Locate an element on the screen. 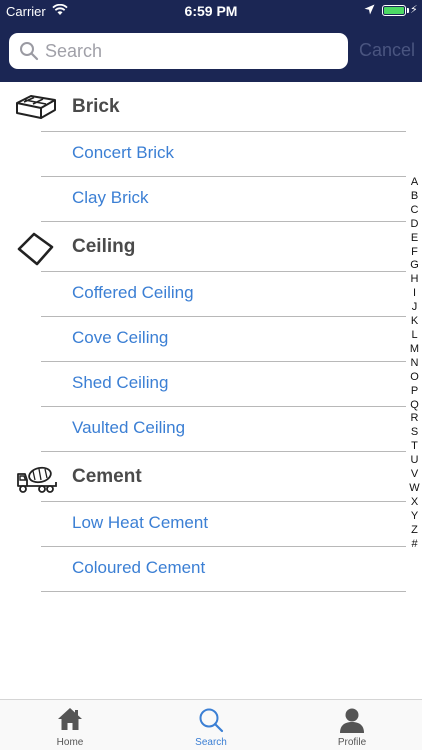  list-item: Concert Brick is located at coordinates (211, 154).